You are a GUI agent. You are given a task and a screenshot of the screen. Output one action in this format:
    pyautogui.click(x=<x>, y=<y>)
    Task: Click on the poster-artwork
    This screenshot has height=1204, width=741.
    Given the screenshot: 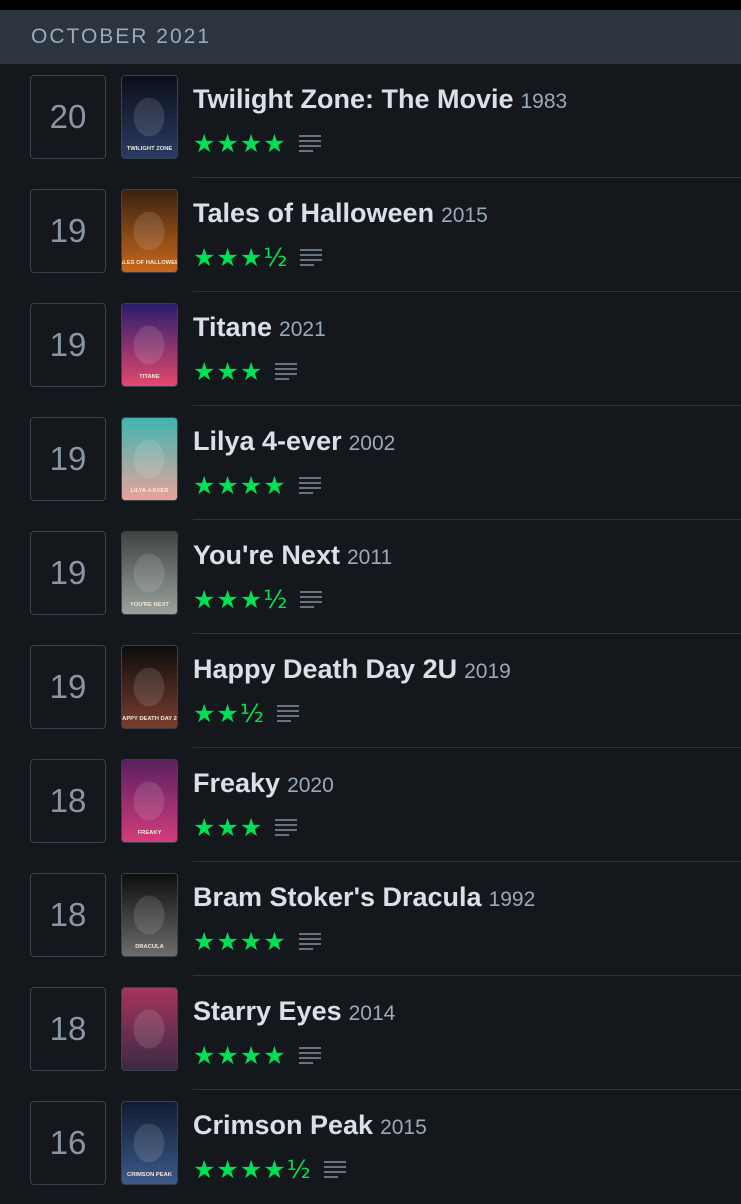 What is the action you would take?
    pyautogui.click(x=149, y=1029)
    